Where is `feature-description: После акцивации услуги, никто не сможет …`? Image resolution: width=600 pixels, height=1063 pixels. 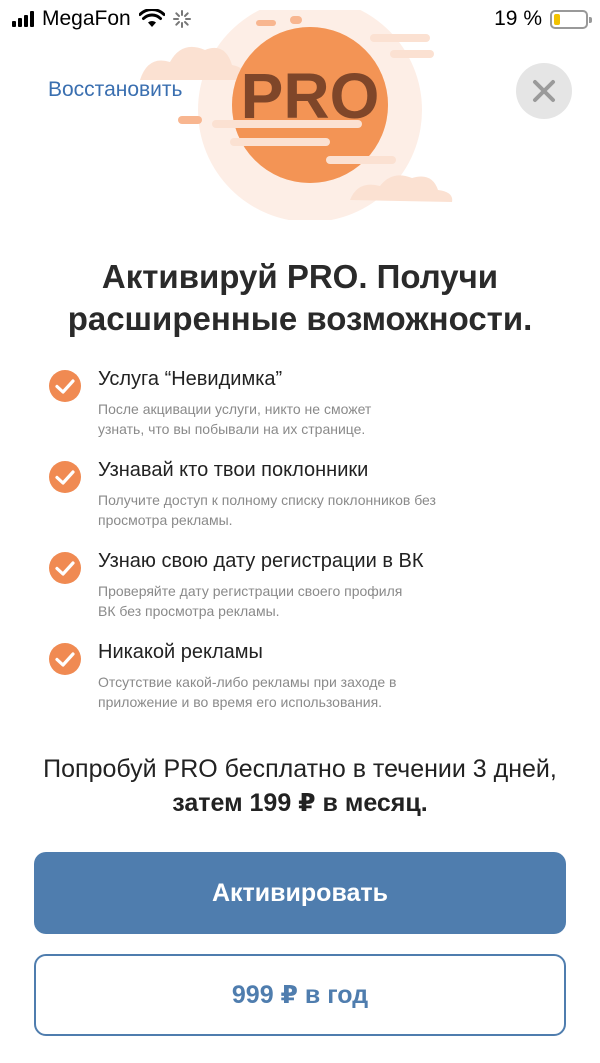 feature-description: После акцивации услуги, никто не сможет … is located at coordinates (333, 419).